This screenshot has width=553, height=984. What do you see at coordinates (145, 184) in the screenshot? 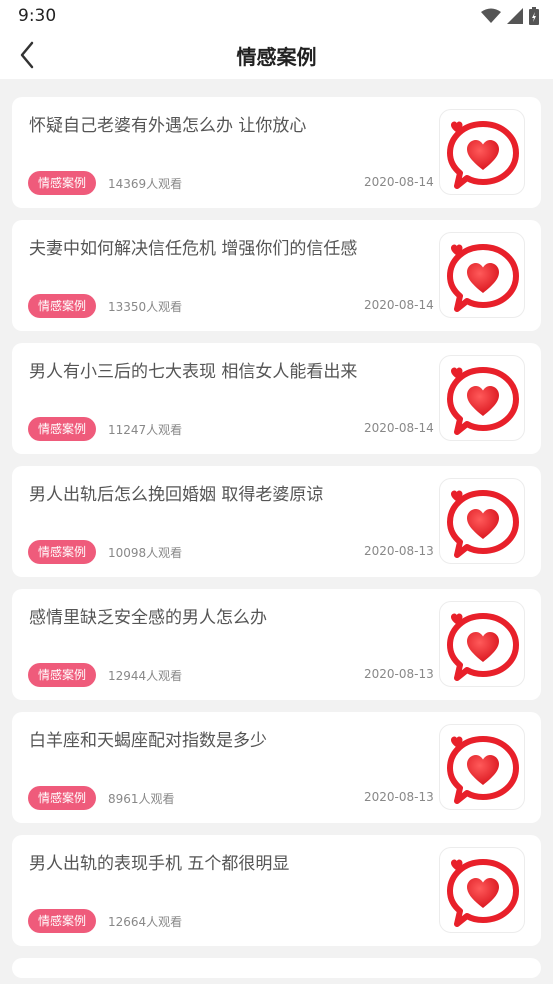
I see `view-count: 14369人观看` at bounding box center [145, 184].